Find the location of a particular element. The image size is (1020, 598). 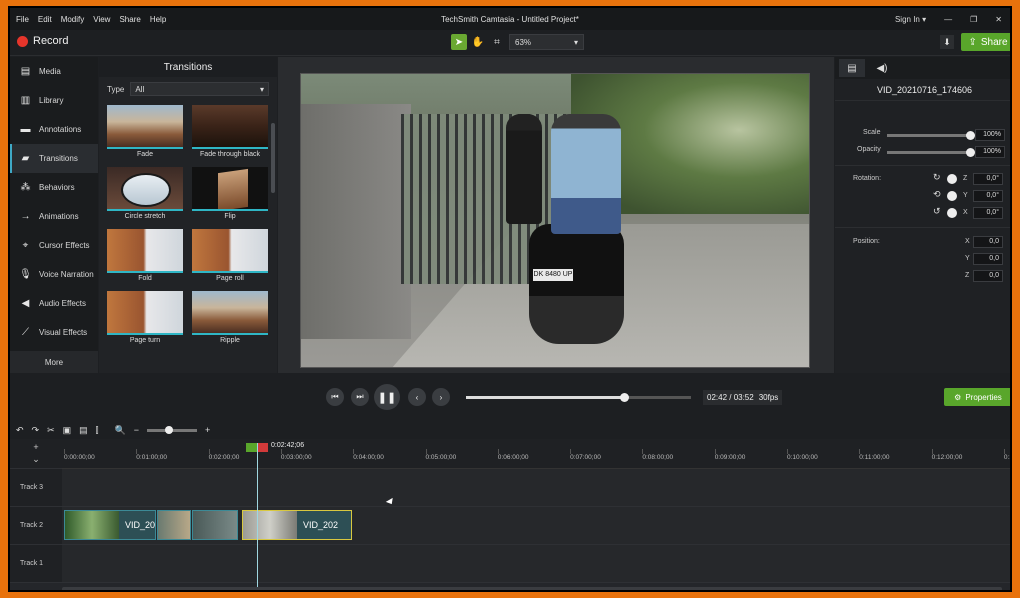

main-toolbar: Record ➤ ✋ ⌗ 63% ▾ ⬇ ⇪ Share is located at coordinates (510, 43).